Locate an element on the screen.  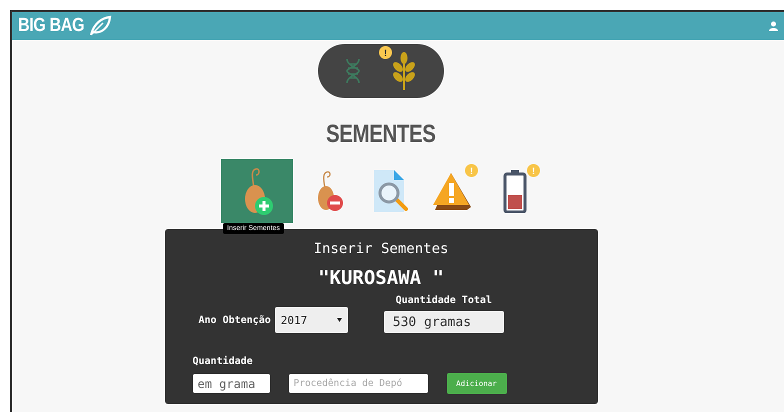
leaf-icon is located at coordinates (100, 26).